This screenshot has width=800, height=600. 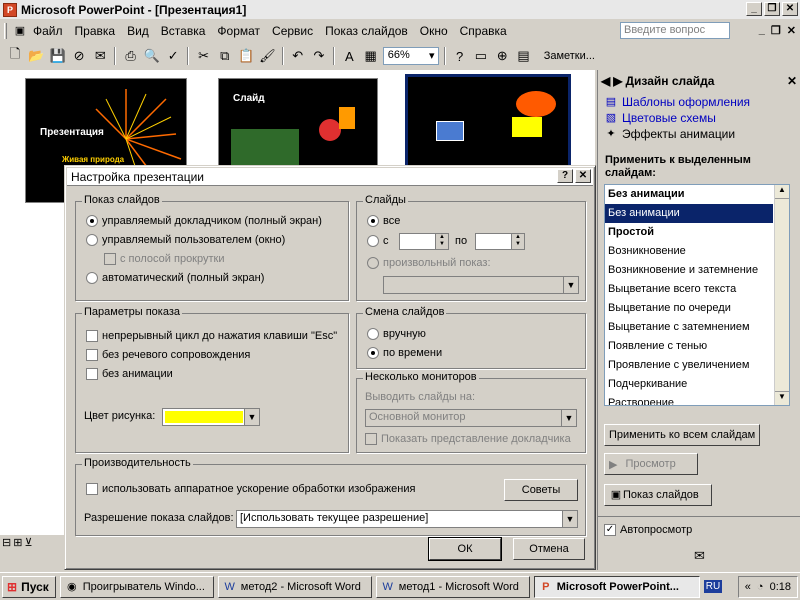 What do you see at coordinates (29, 586) in the screenshot?
I see `start-button: ⊞ Пуск` at bounding box center [29, 586].